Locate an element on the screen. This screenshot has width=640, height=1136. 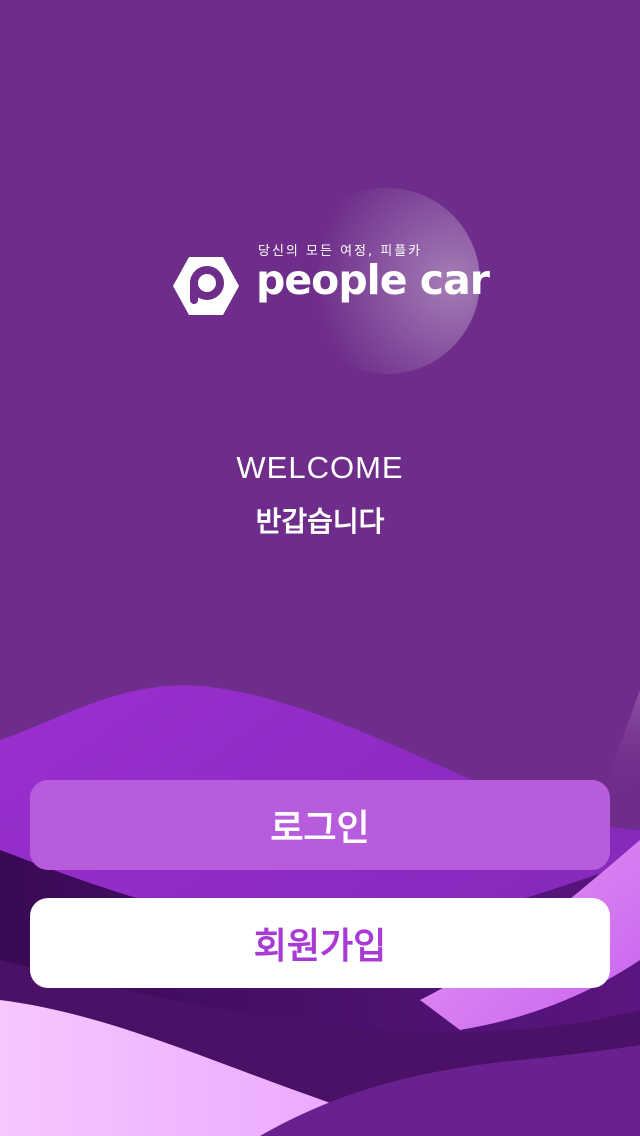
welcome-title: WELCOME is located at coordinates (320, 467).